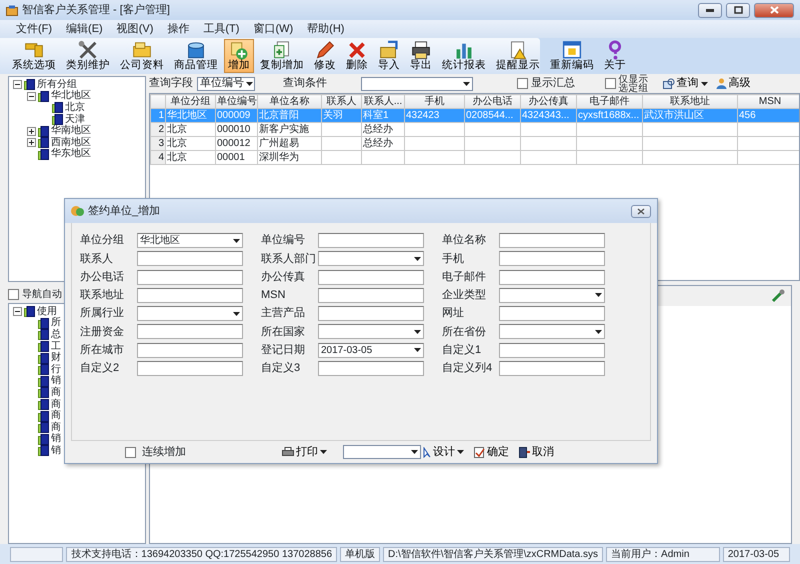 Image resolution: width=800 pixels, height=564 pixels. Describe the element at coordinates (615, 56) in the screenshot. I see `toolbar-button: 关于` at that location.